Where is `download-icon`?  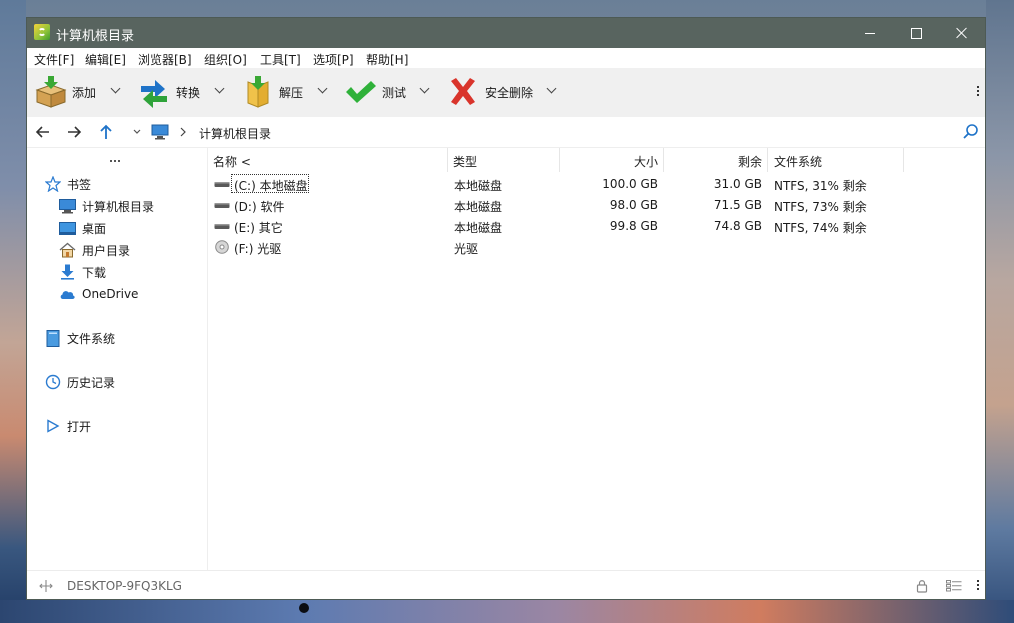
download-icon is located at coordinates (67, 272).